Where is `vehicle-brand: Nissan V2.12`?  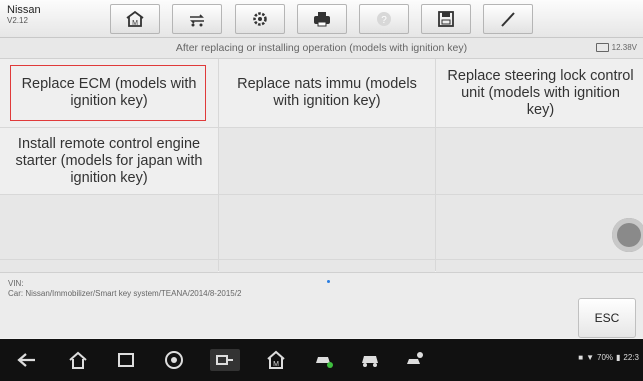
vehicle-brand: Nissan V2.12 is located at coordinates (24, 15).